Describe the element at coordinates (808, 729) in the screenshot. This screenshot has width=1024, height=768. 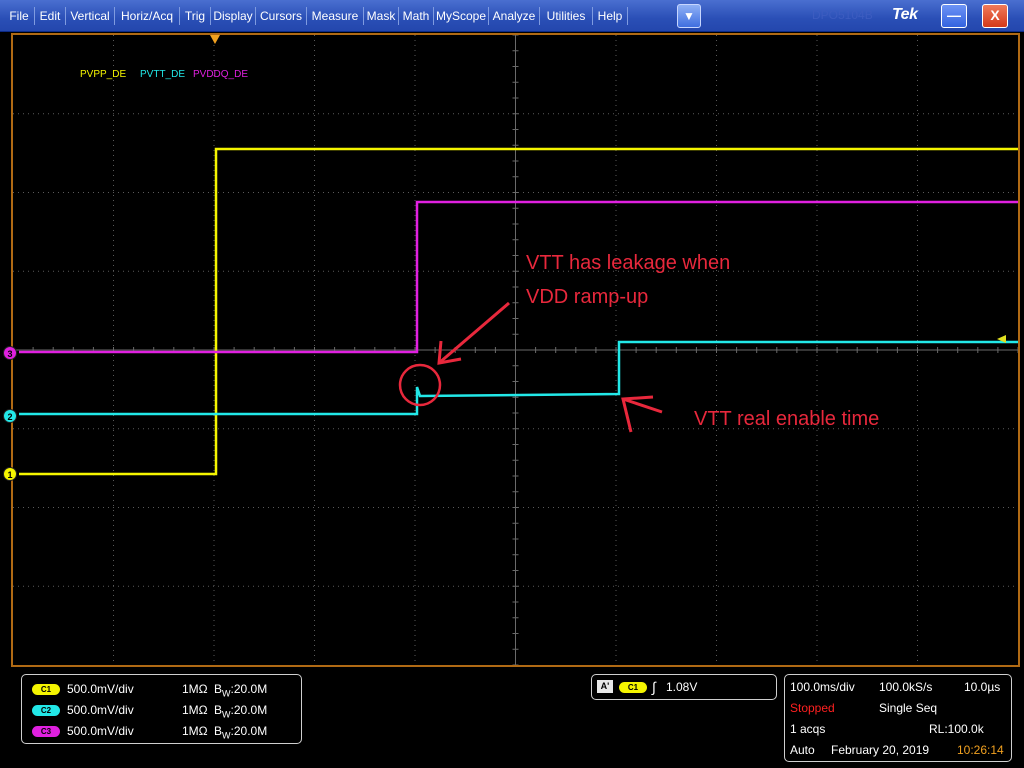
I see `acquisition-count: 1 acqs` at that location.